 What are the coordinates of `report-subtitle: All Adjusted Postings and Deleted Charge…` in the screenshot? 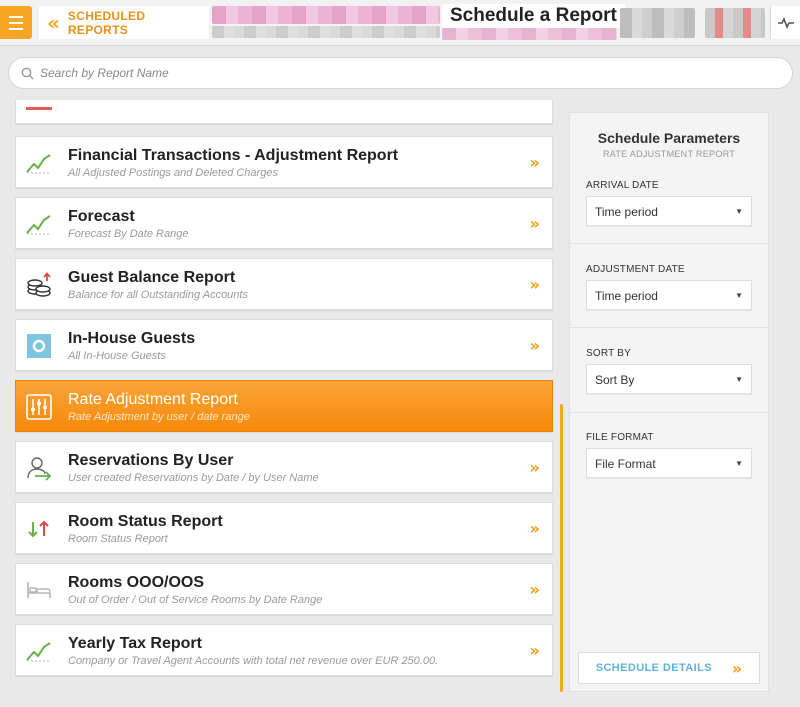 It's located at (173, 173).